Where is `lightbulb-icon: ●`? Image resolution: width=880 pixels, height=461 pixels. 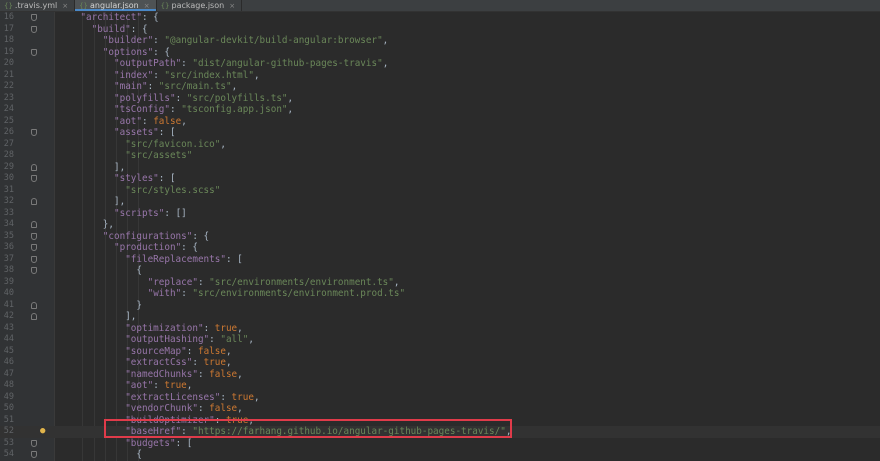 lightbulb-icon: ● is located at coordinates (42, 432).